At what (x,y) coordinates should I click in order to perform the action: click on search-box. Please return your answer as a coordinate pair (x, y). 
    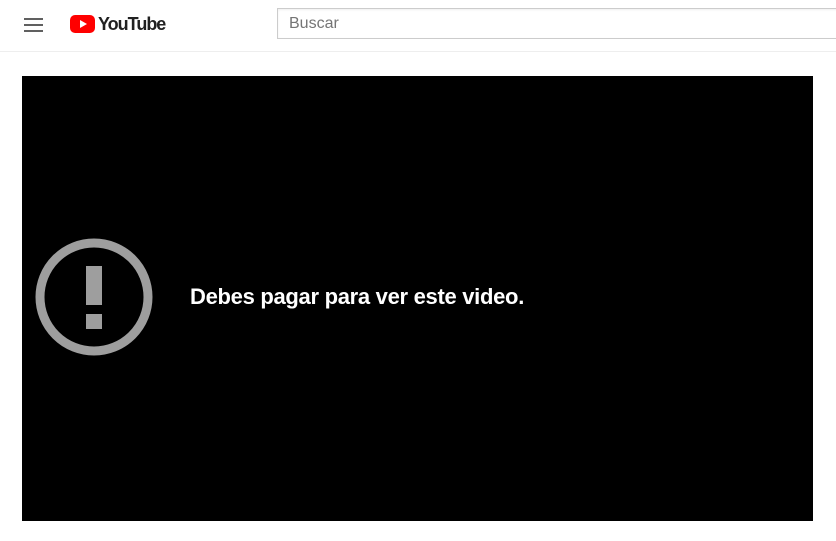
    Looking at the image, I should click on (556, 23).